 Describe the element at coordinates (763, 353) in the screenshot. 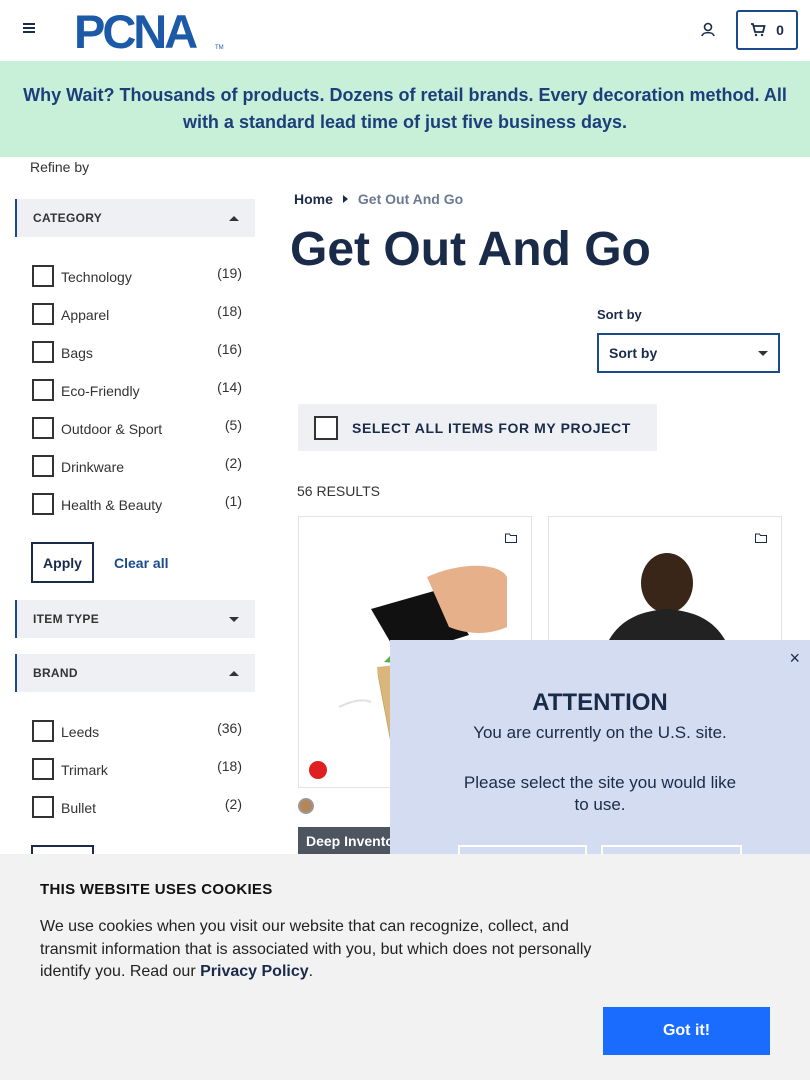

I see `chevron-down-icon` at that location.